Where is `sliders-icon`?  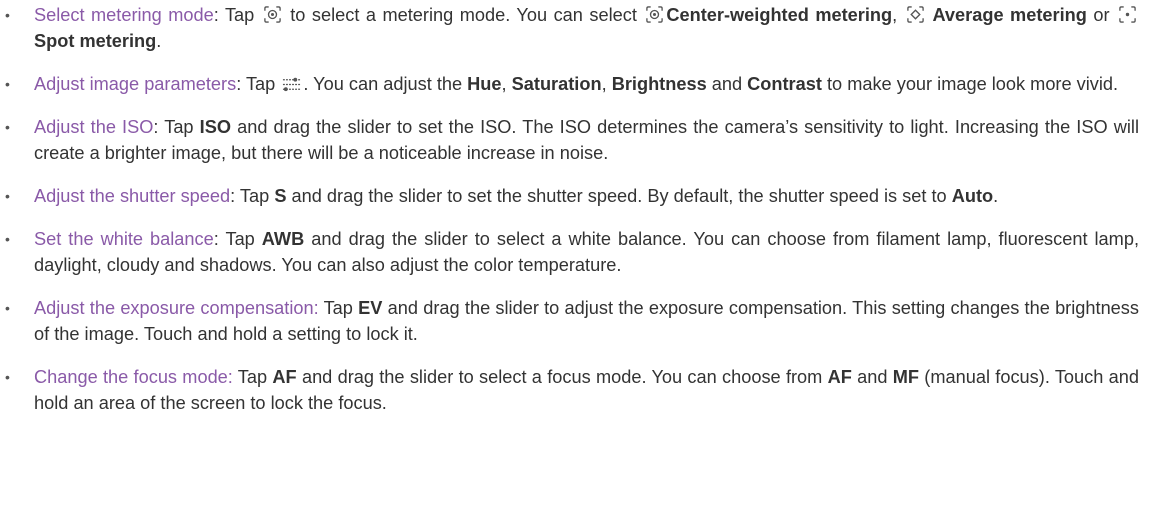 sliders-icon is located at coordinates (291, 83).